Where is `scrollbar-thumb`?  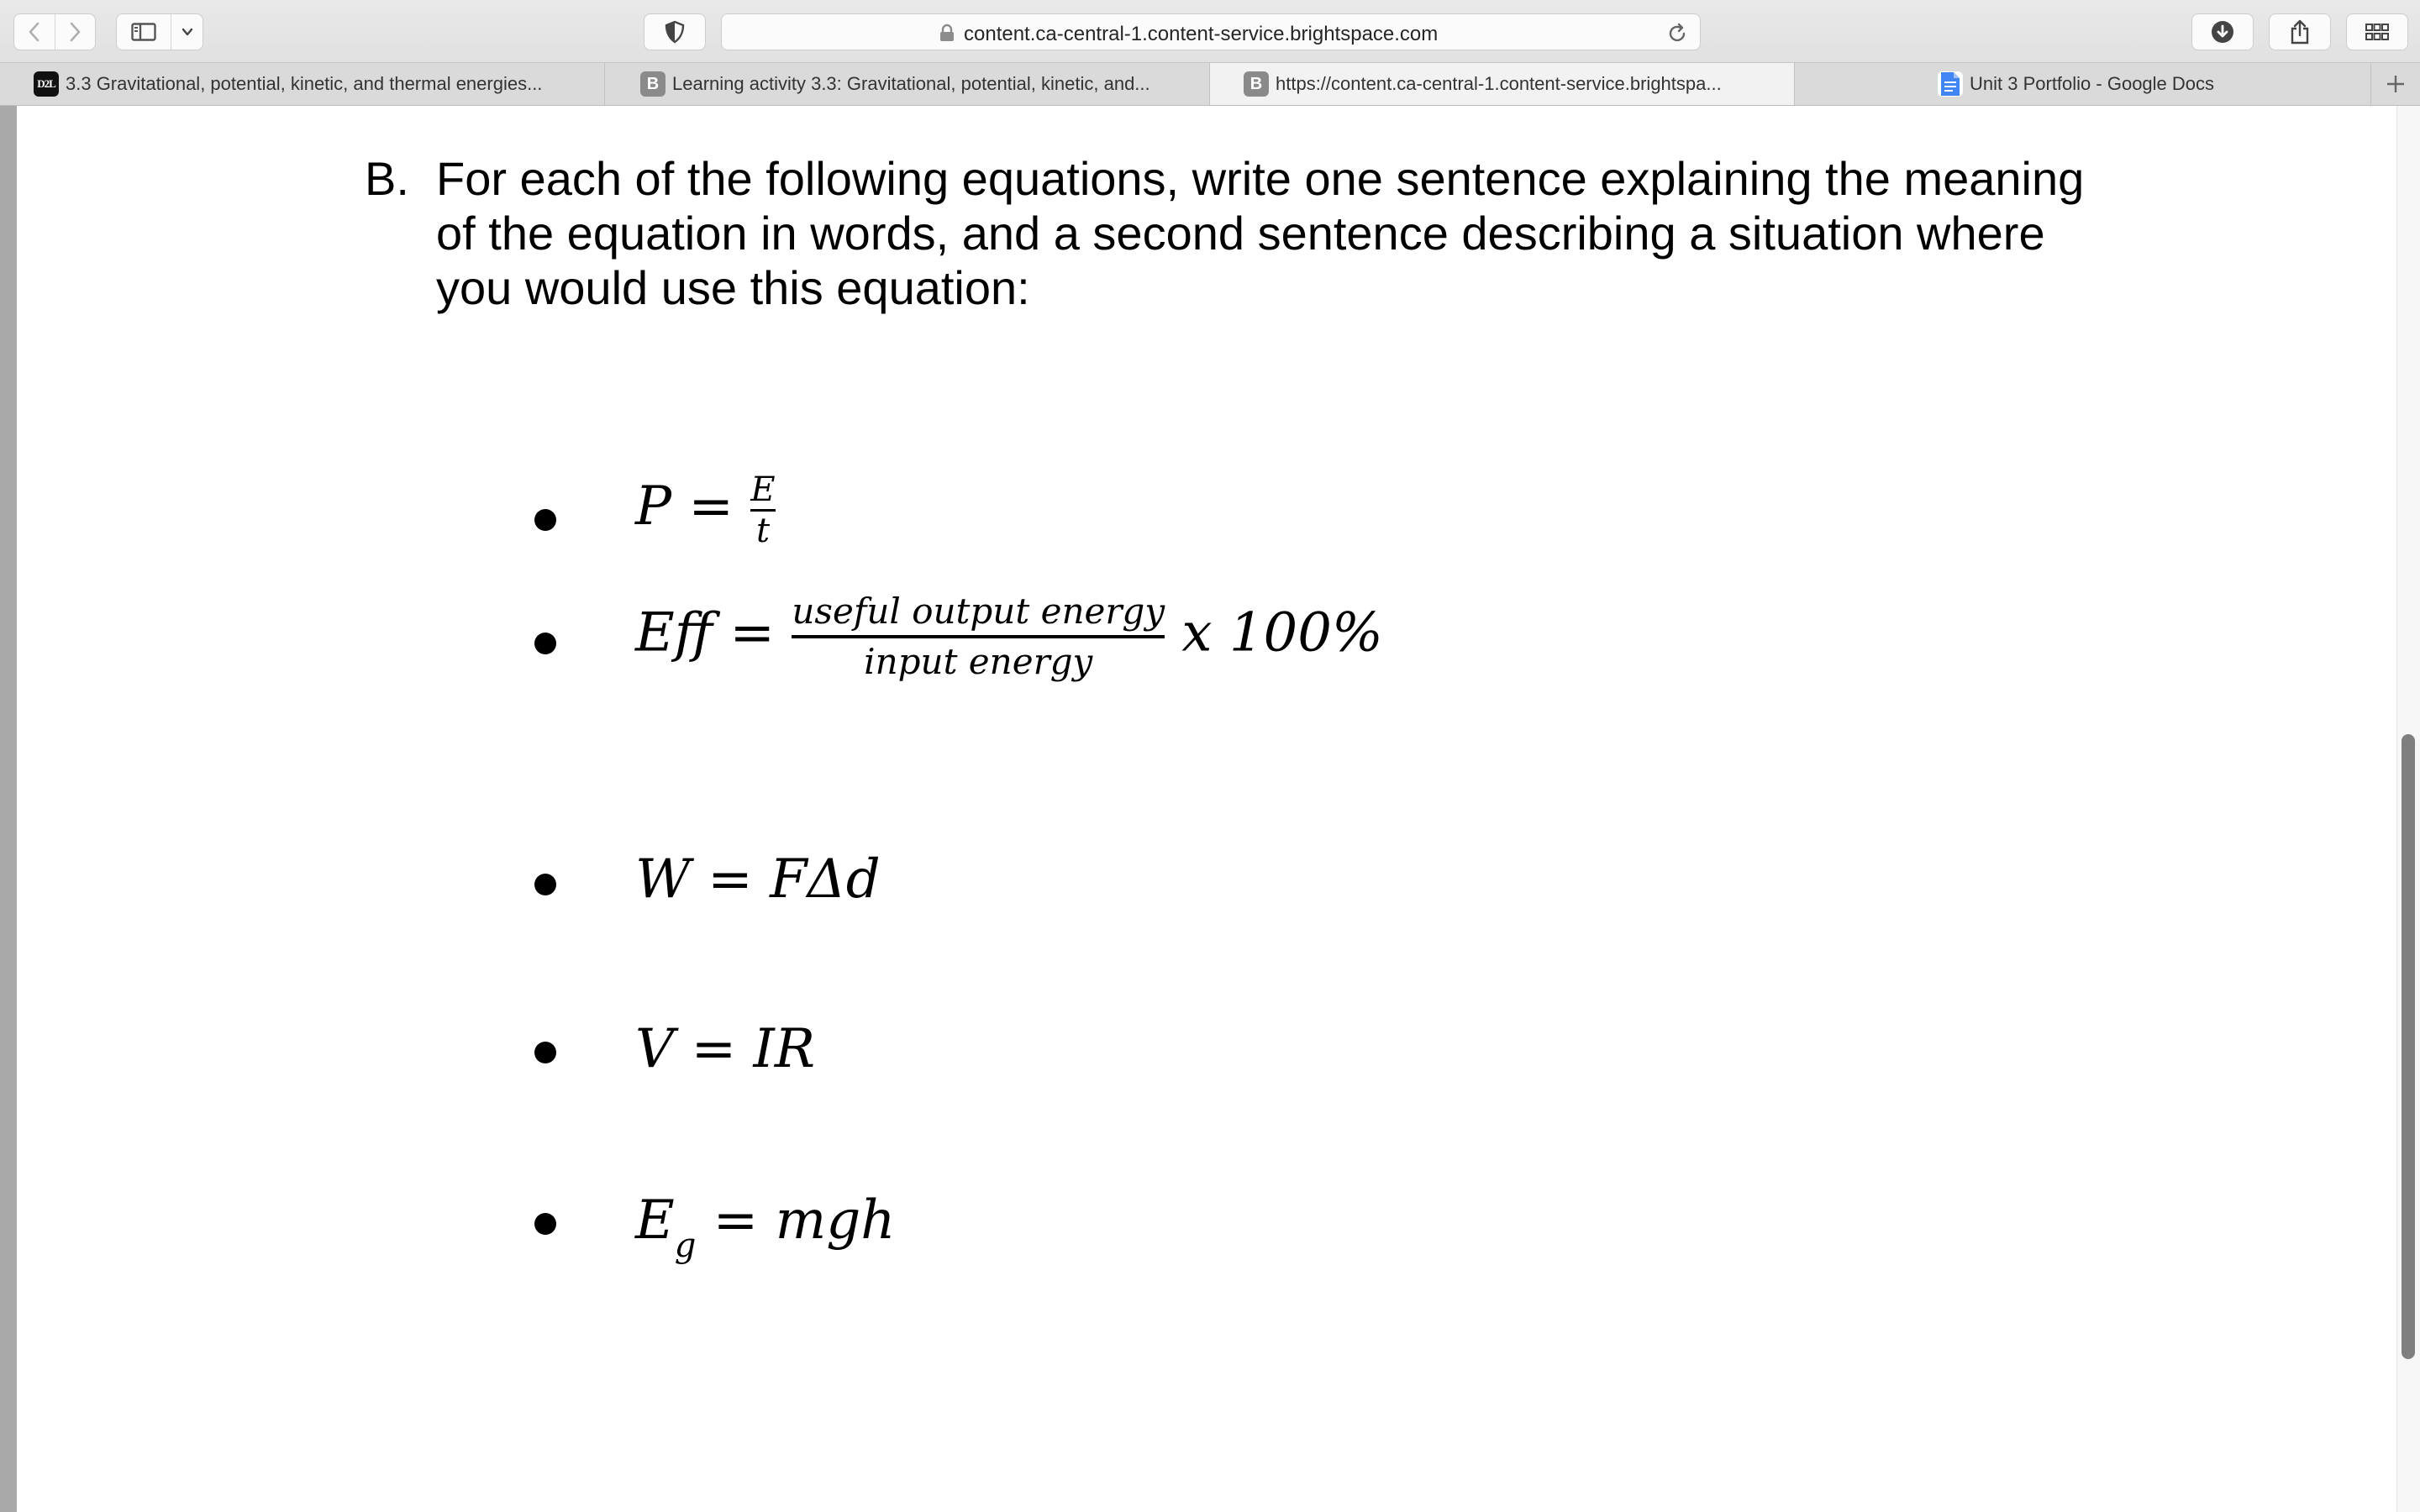
scrollbar-thumb is located at coordinates (2408, 1046).